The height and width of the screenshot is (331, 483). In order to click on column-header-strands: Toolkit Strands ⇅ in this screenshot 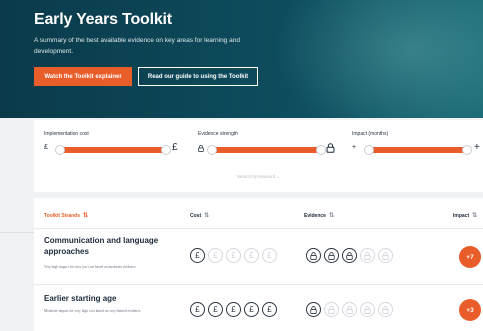, I will do `click(66, 216)`.